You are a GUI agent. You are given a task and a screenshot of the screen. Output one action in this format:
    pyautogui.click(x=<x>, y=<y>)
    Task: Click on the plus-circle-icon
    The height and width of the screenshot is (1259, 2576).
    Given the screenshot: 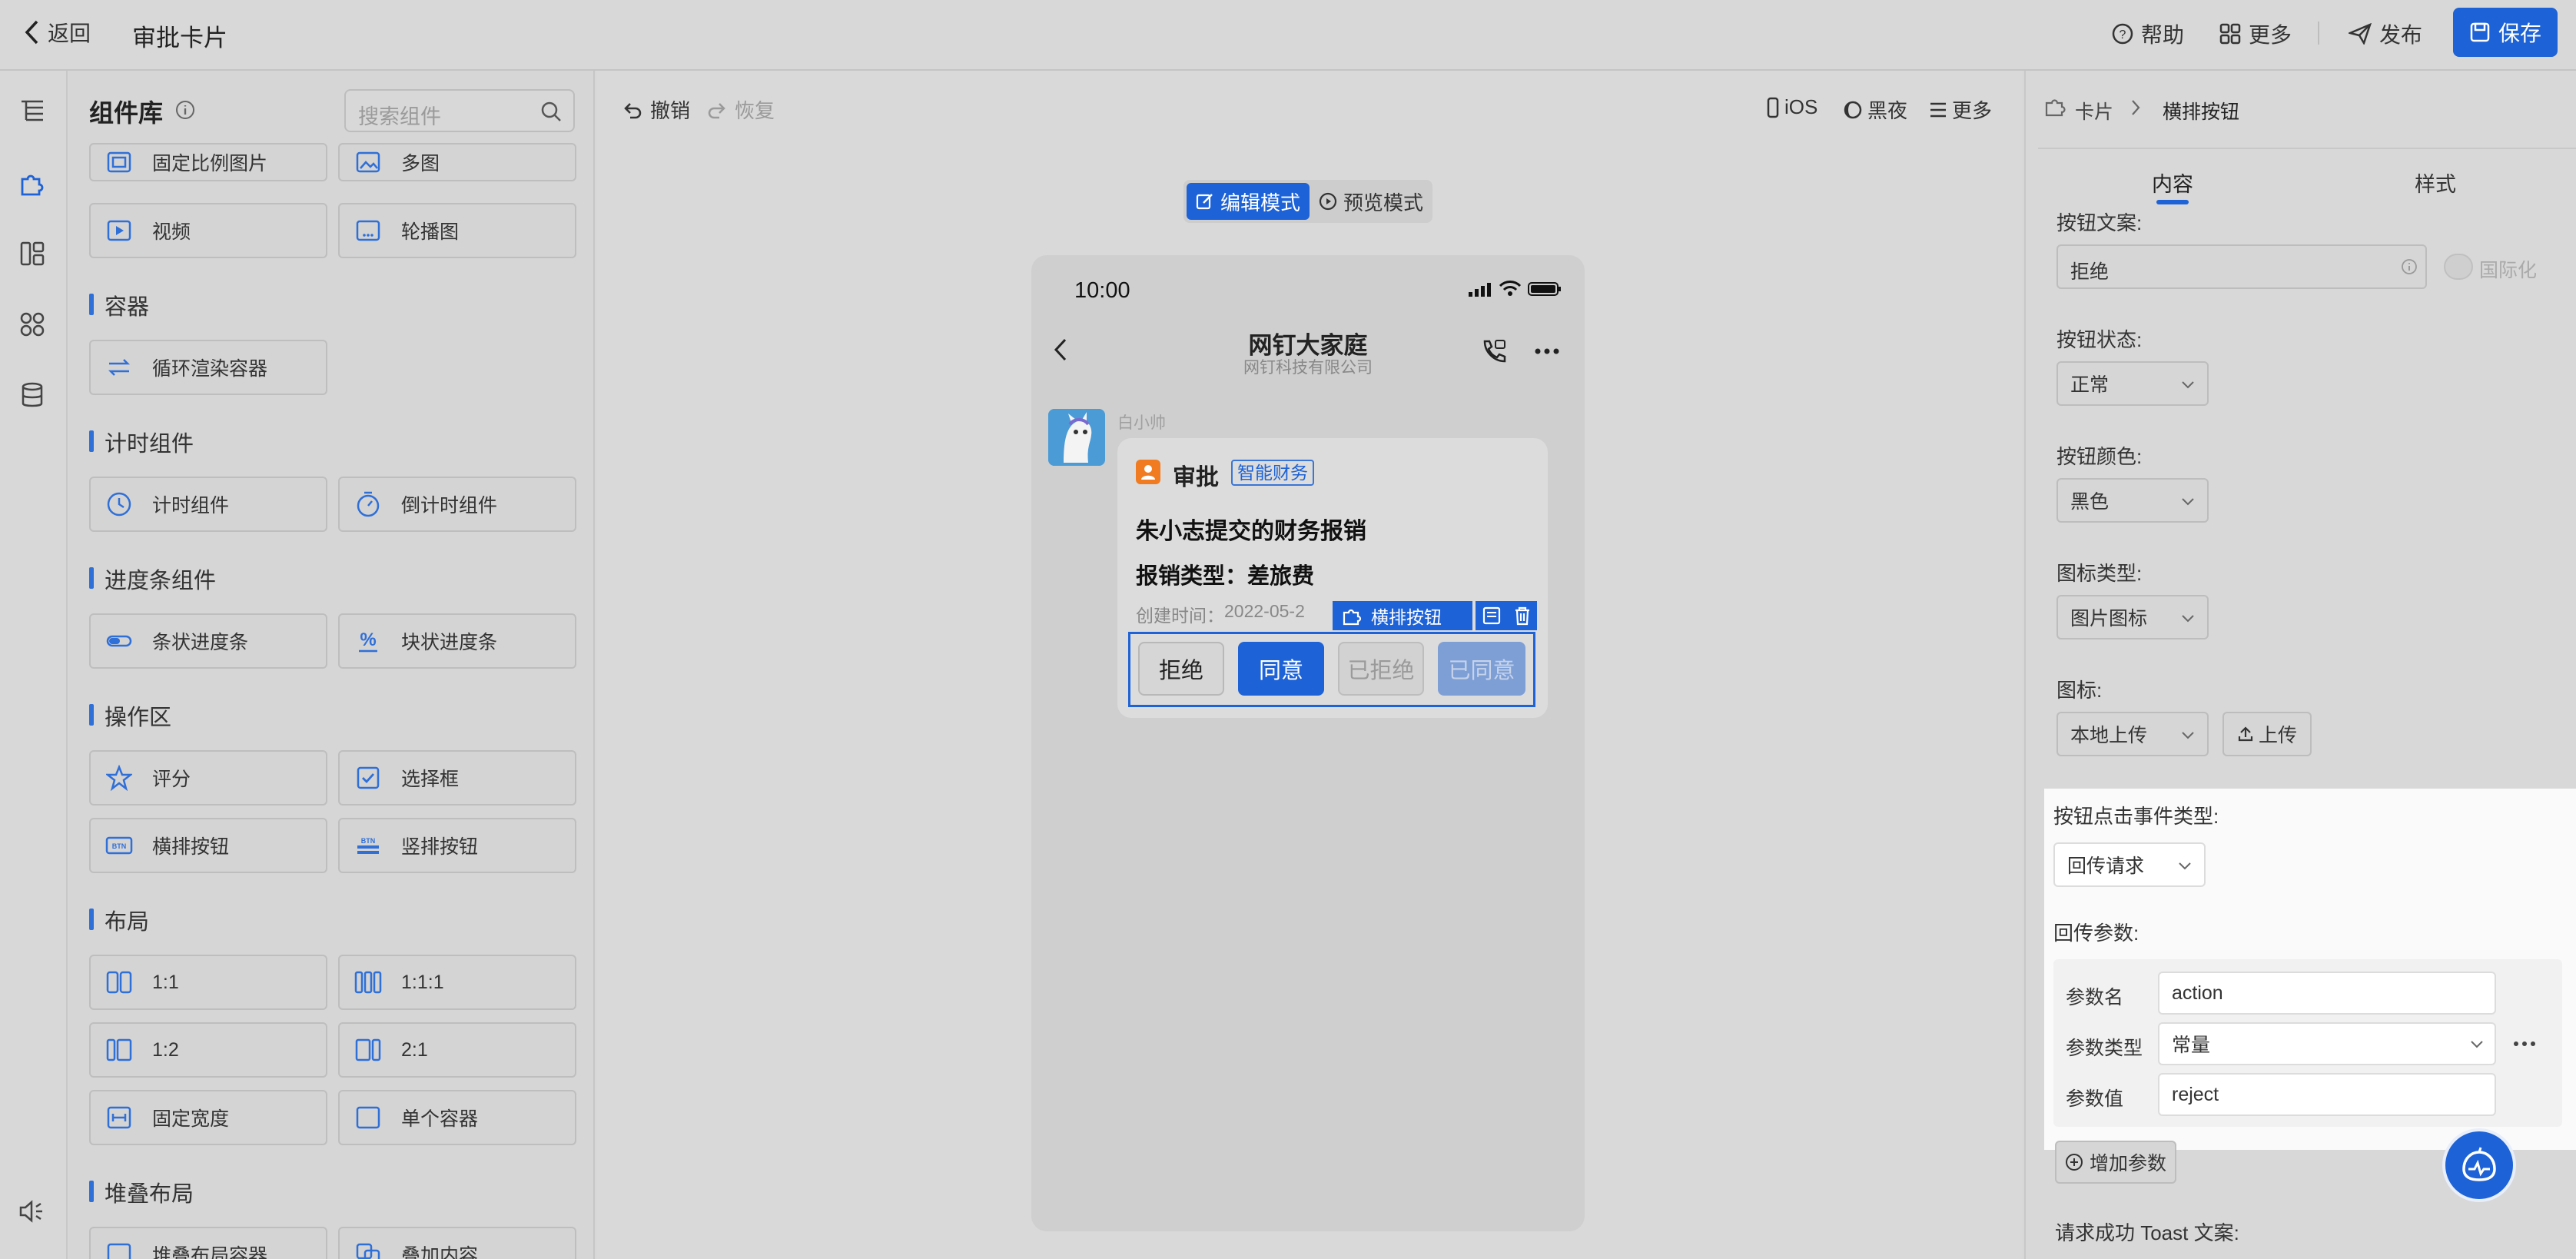 What is the action you would take?
    pyautogui.click(x=2074, y=1162)
    